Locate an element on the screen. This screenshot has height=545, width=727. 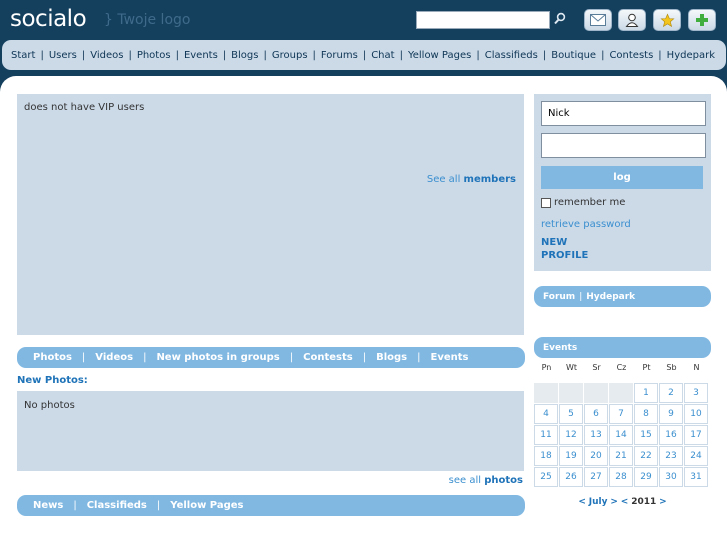
calendar-day: 2 is located at coordinates (671, 393).